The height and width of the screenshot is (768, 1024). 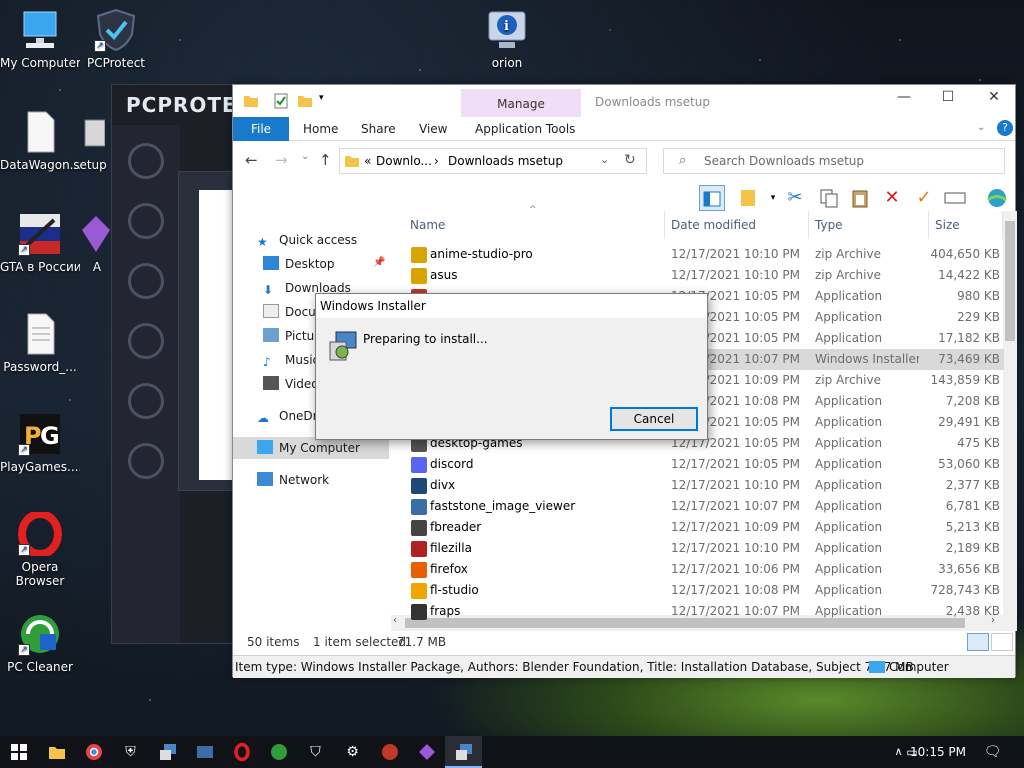 I want to click on gem-taskbar-icon, so click(x=426, y=752).